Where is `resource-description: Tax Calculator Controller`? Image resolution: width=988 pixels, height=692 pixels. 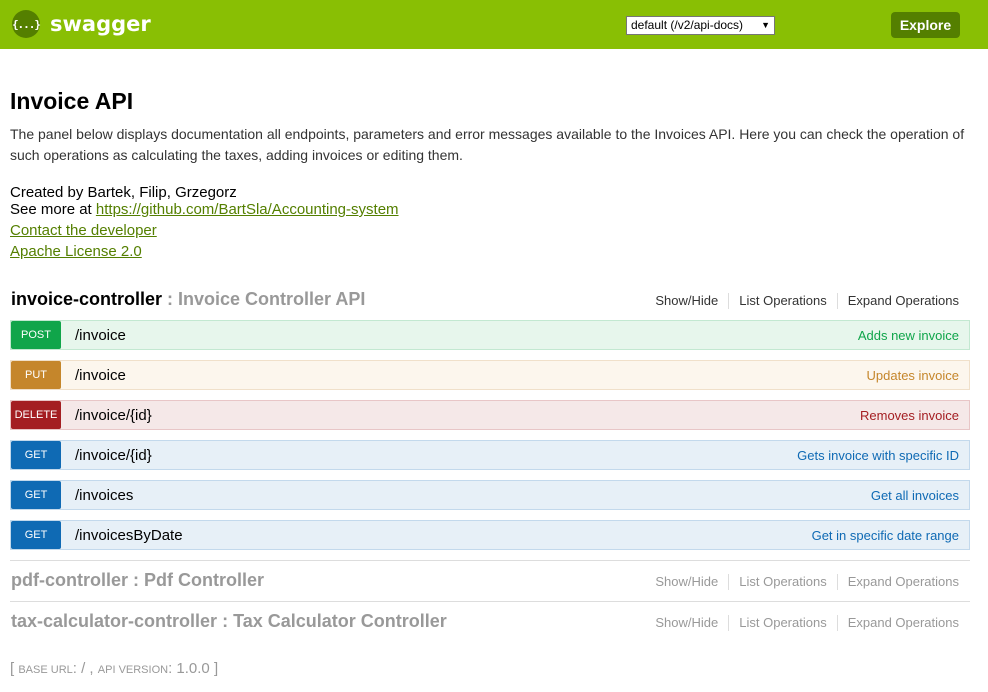
resource-description: Tax Calculator Controller is located at coordinates (340, 621).